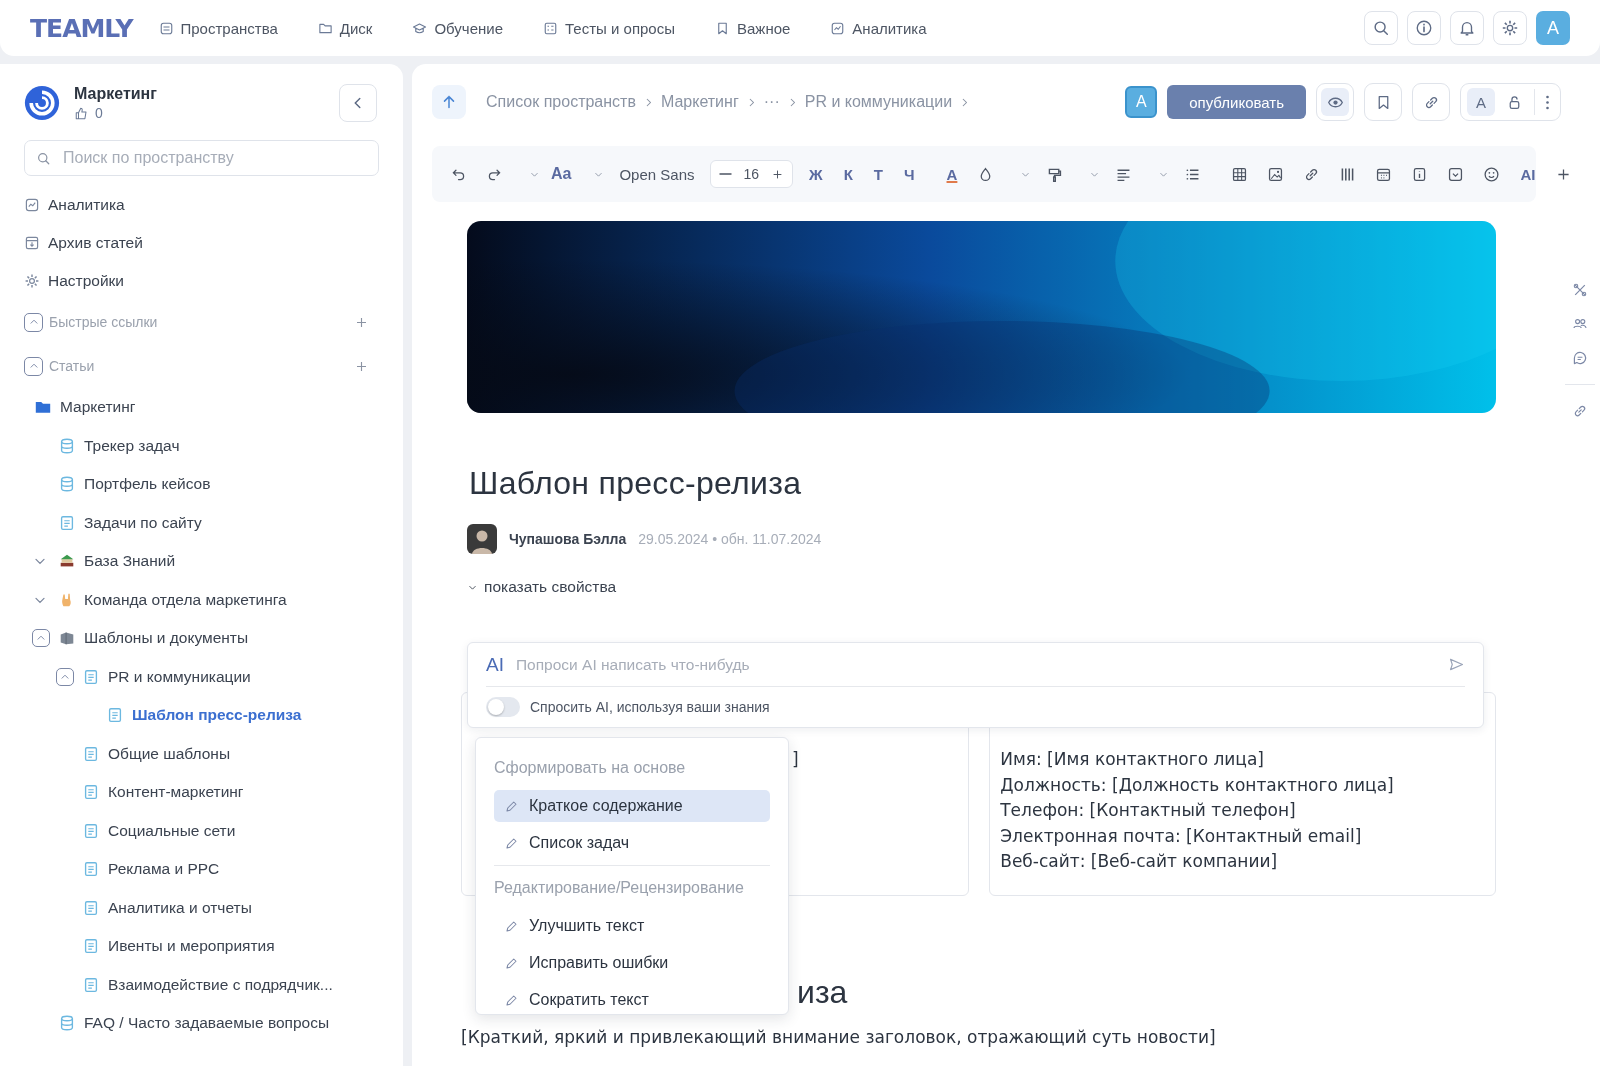 Image resolution: width=1600 pixels, height=1066 pixels. What do you see at coordinates (356, 28) in the screenshot?
I see `nav-link: Диск` at bounding box center [356, 28].